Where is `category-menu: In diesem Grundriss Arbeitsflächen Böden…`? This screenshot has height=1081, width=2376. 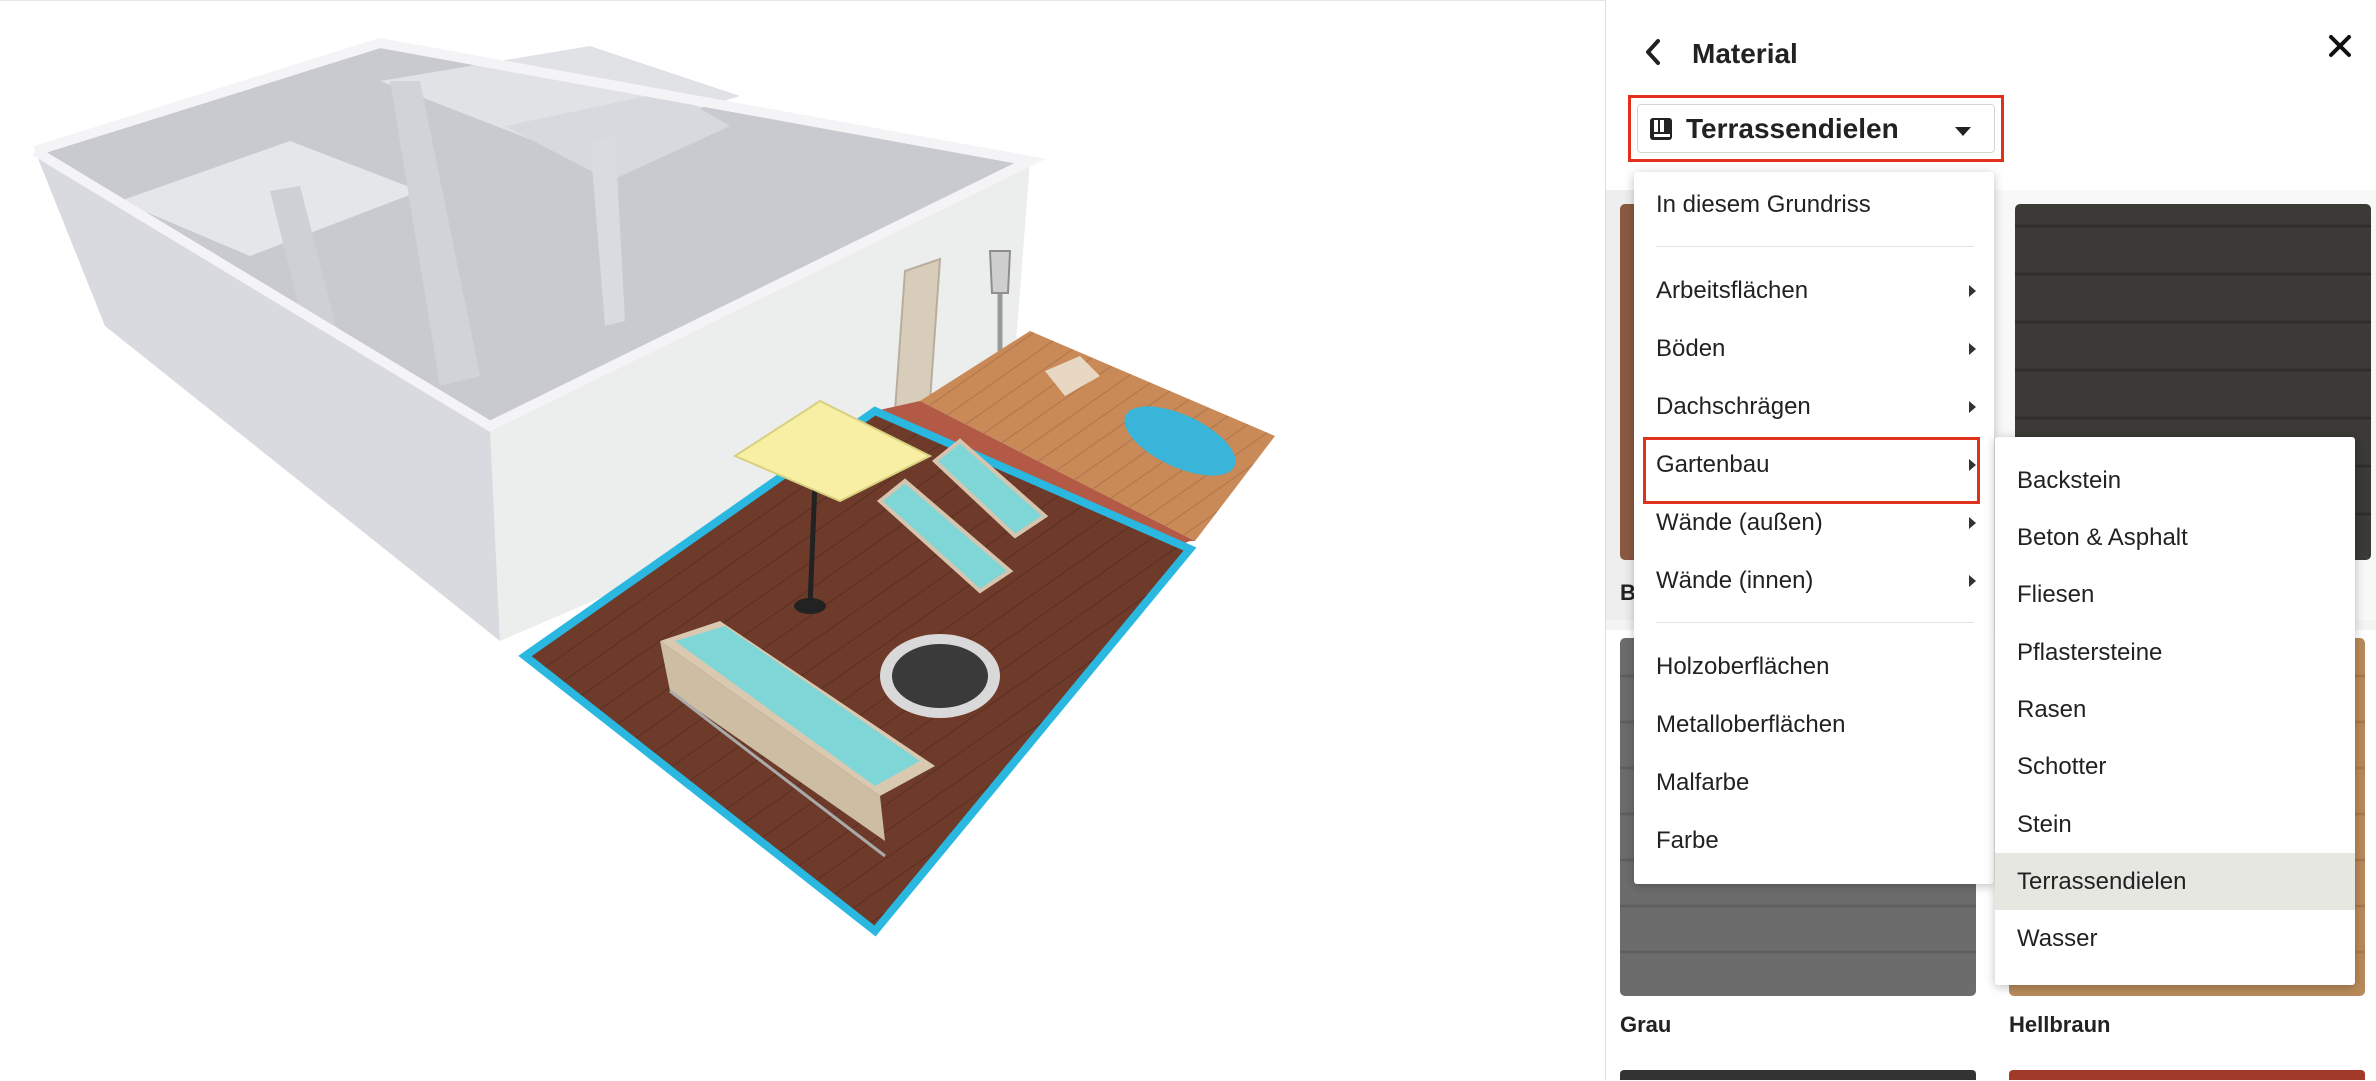
category-menu: In diesem Grundriss Arbeitsflächen Böden… is located at coordinates (1814, 528).